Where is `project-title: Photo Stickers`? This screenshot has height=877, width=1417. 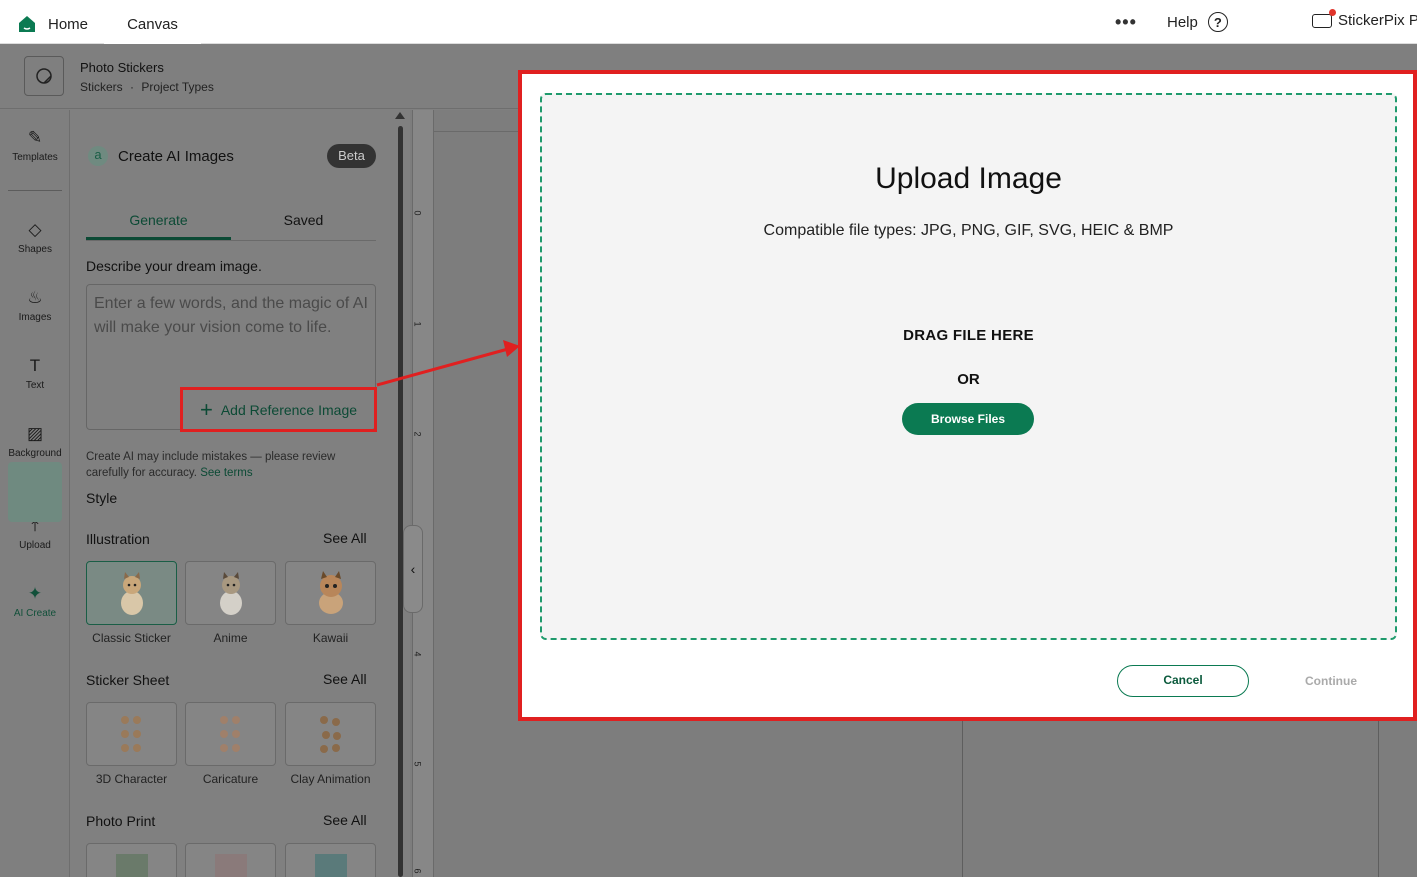
project-title: Photo Stickers is located at coordinates (122, 67).